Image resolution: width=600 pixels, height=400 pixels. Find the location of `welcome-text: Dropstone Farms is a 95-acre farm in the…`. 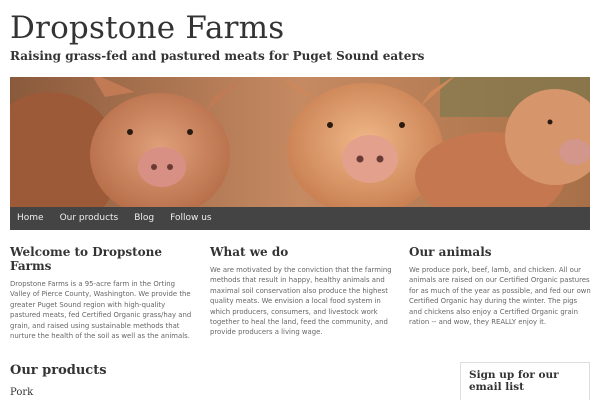

welcome-text: Dropstone Farms is a 95-acre farm in the… is located at coordinates (101, 310).